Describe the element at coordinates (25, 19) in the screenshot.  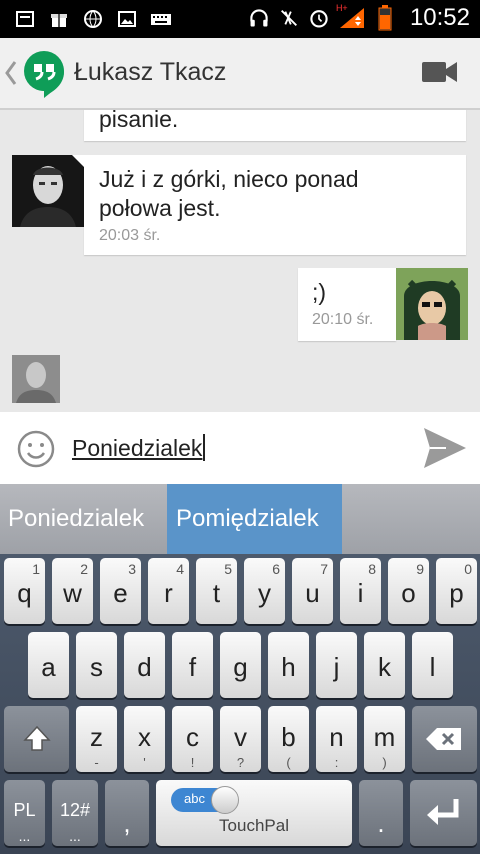
I see `sd-card-icon` at that location.